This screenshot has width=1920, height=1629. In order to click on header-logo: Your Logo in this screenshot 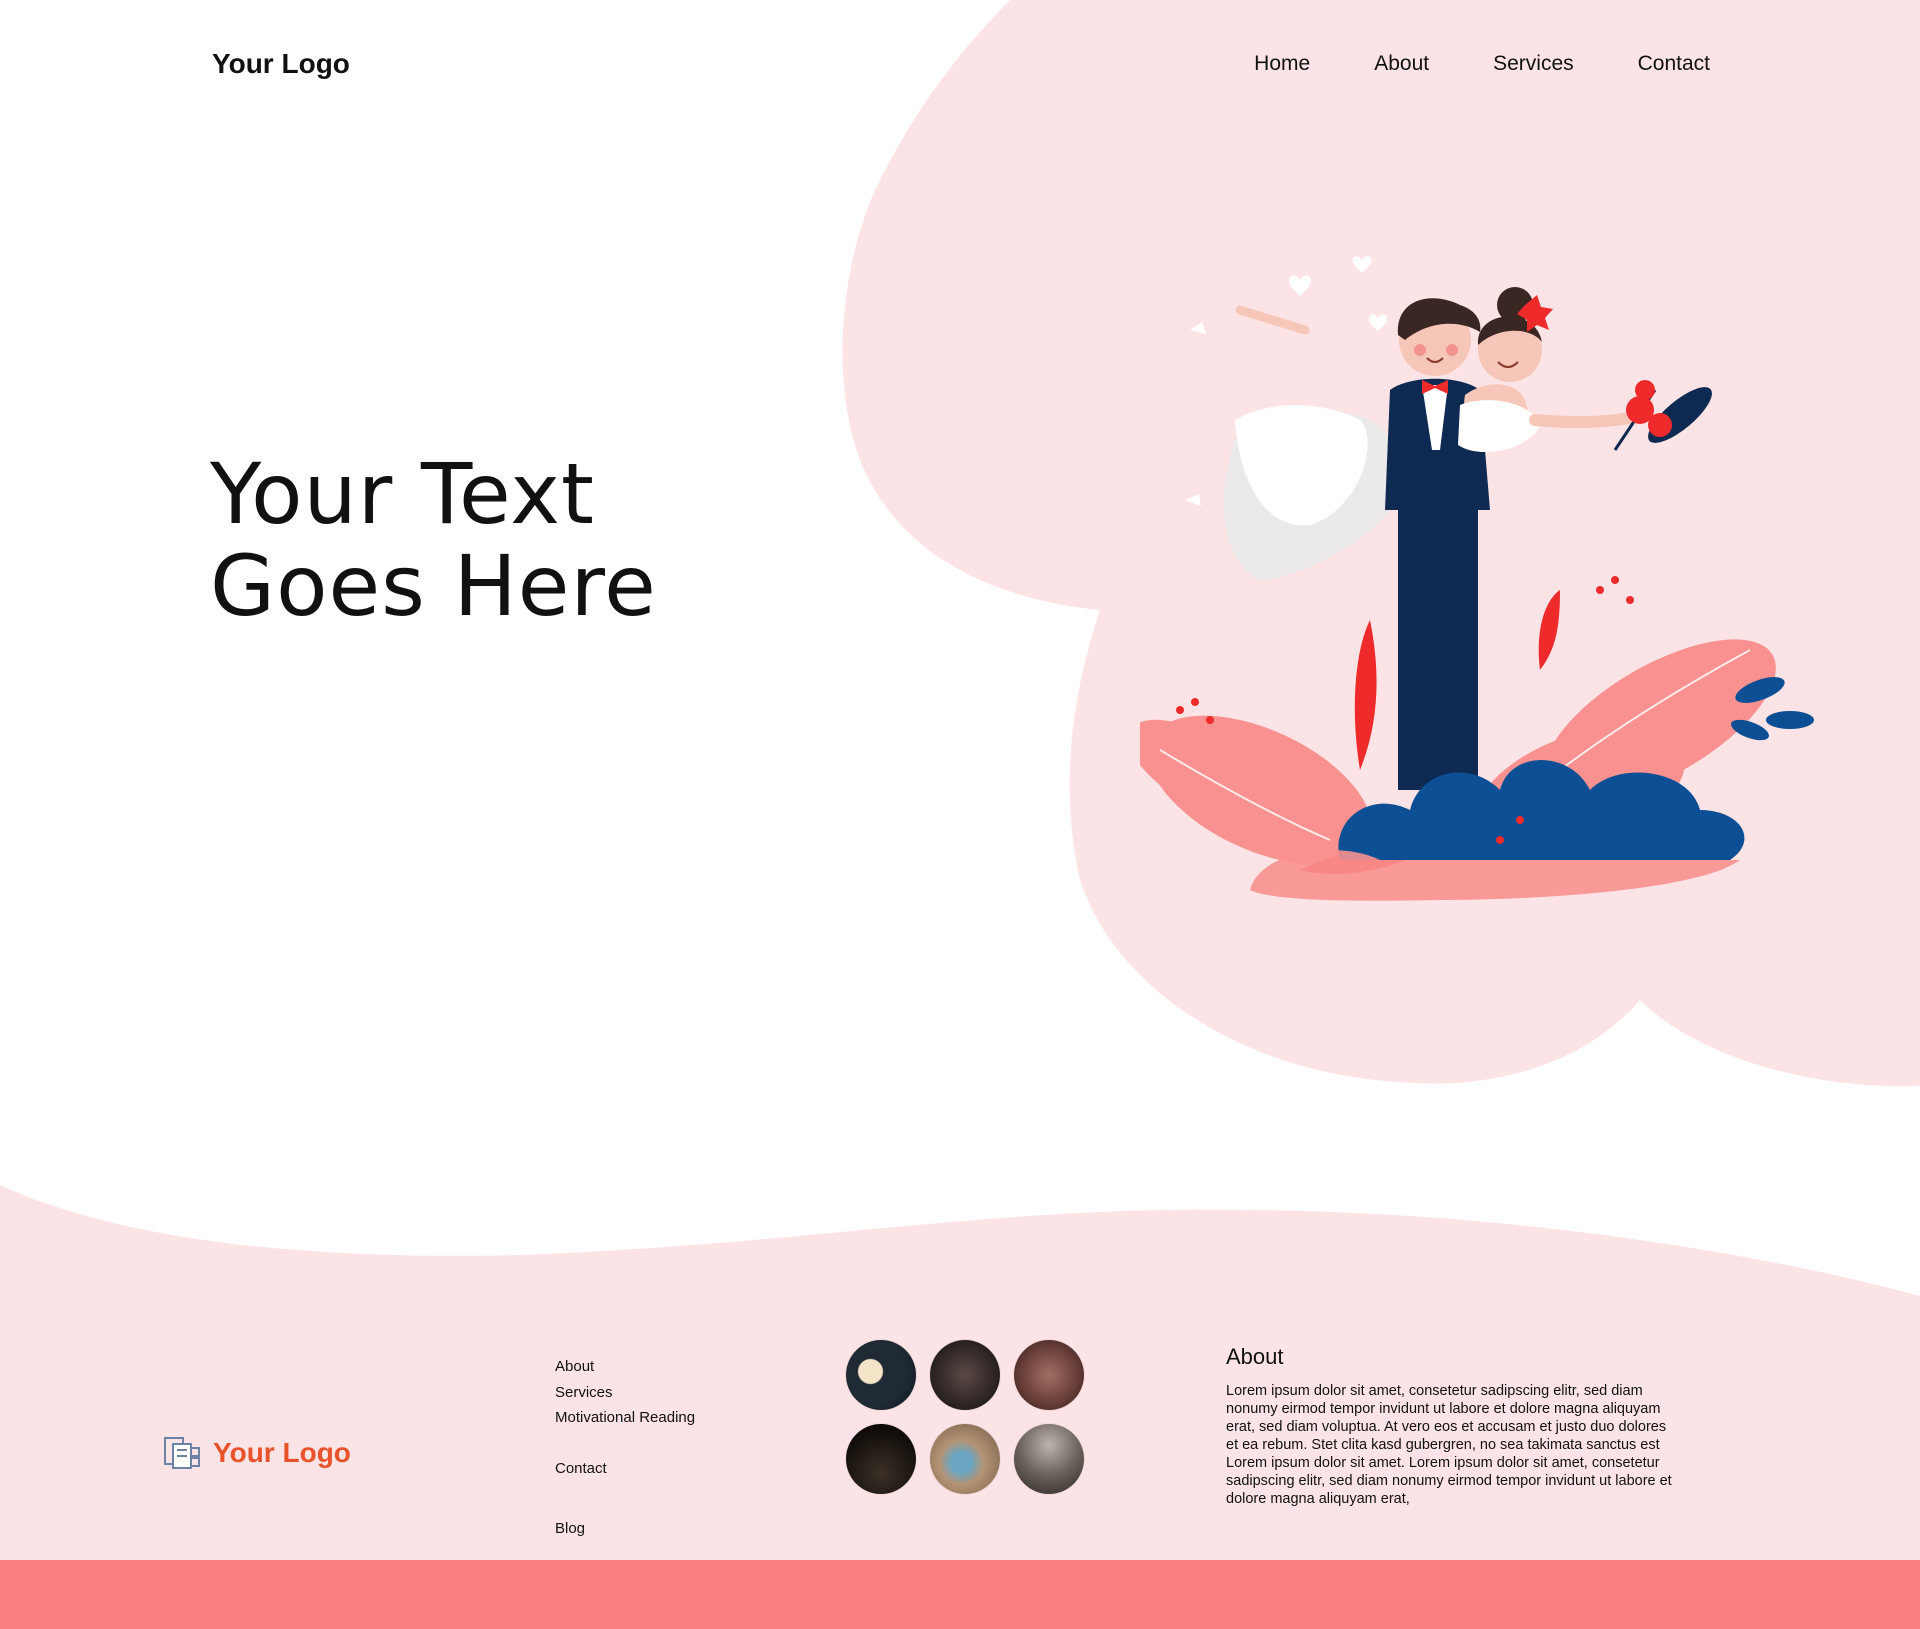, I will do `click(281, 64)`.